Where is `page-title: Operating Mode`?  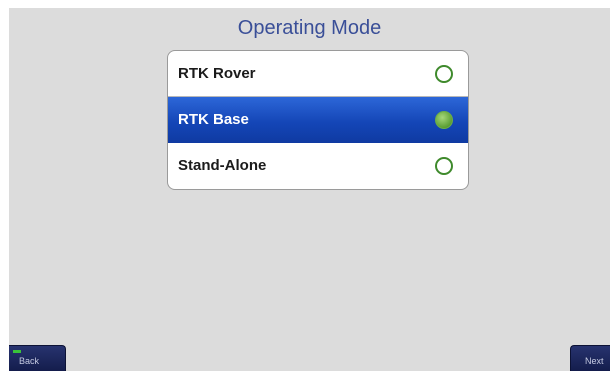
page-title: Operating Mode is located at coordinates (309, 28).